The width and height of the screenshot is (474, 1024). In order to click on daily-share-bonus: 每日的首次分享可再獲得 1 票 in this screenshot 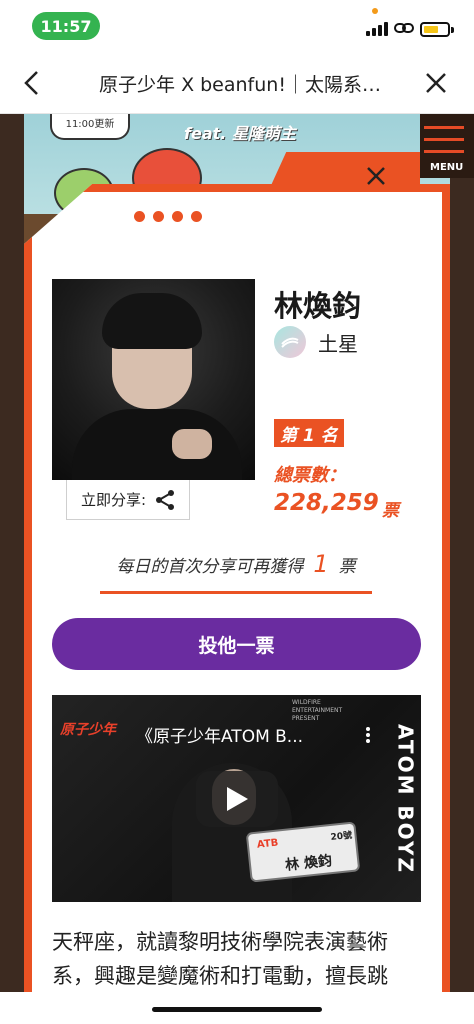, I will do `click(236, 572)`.